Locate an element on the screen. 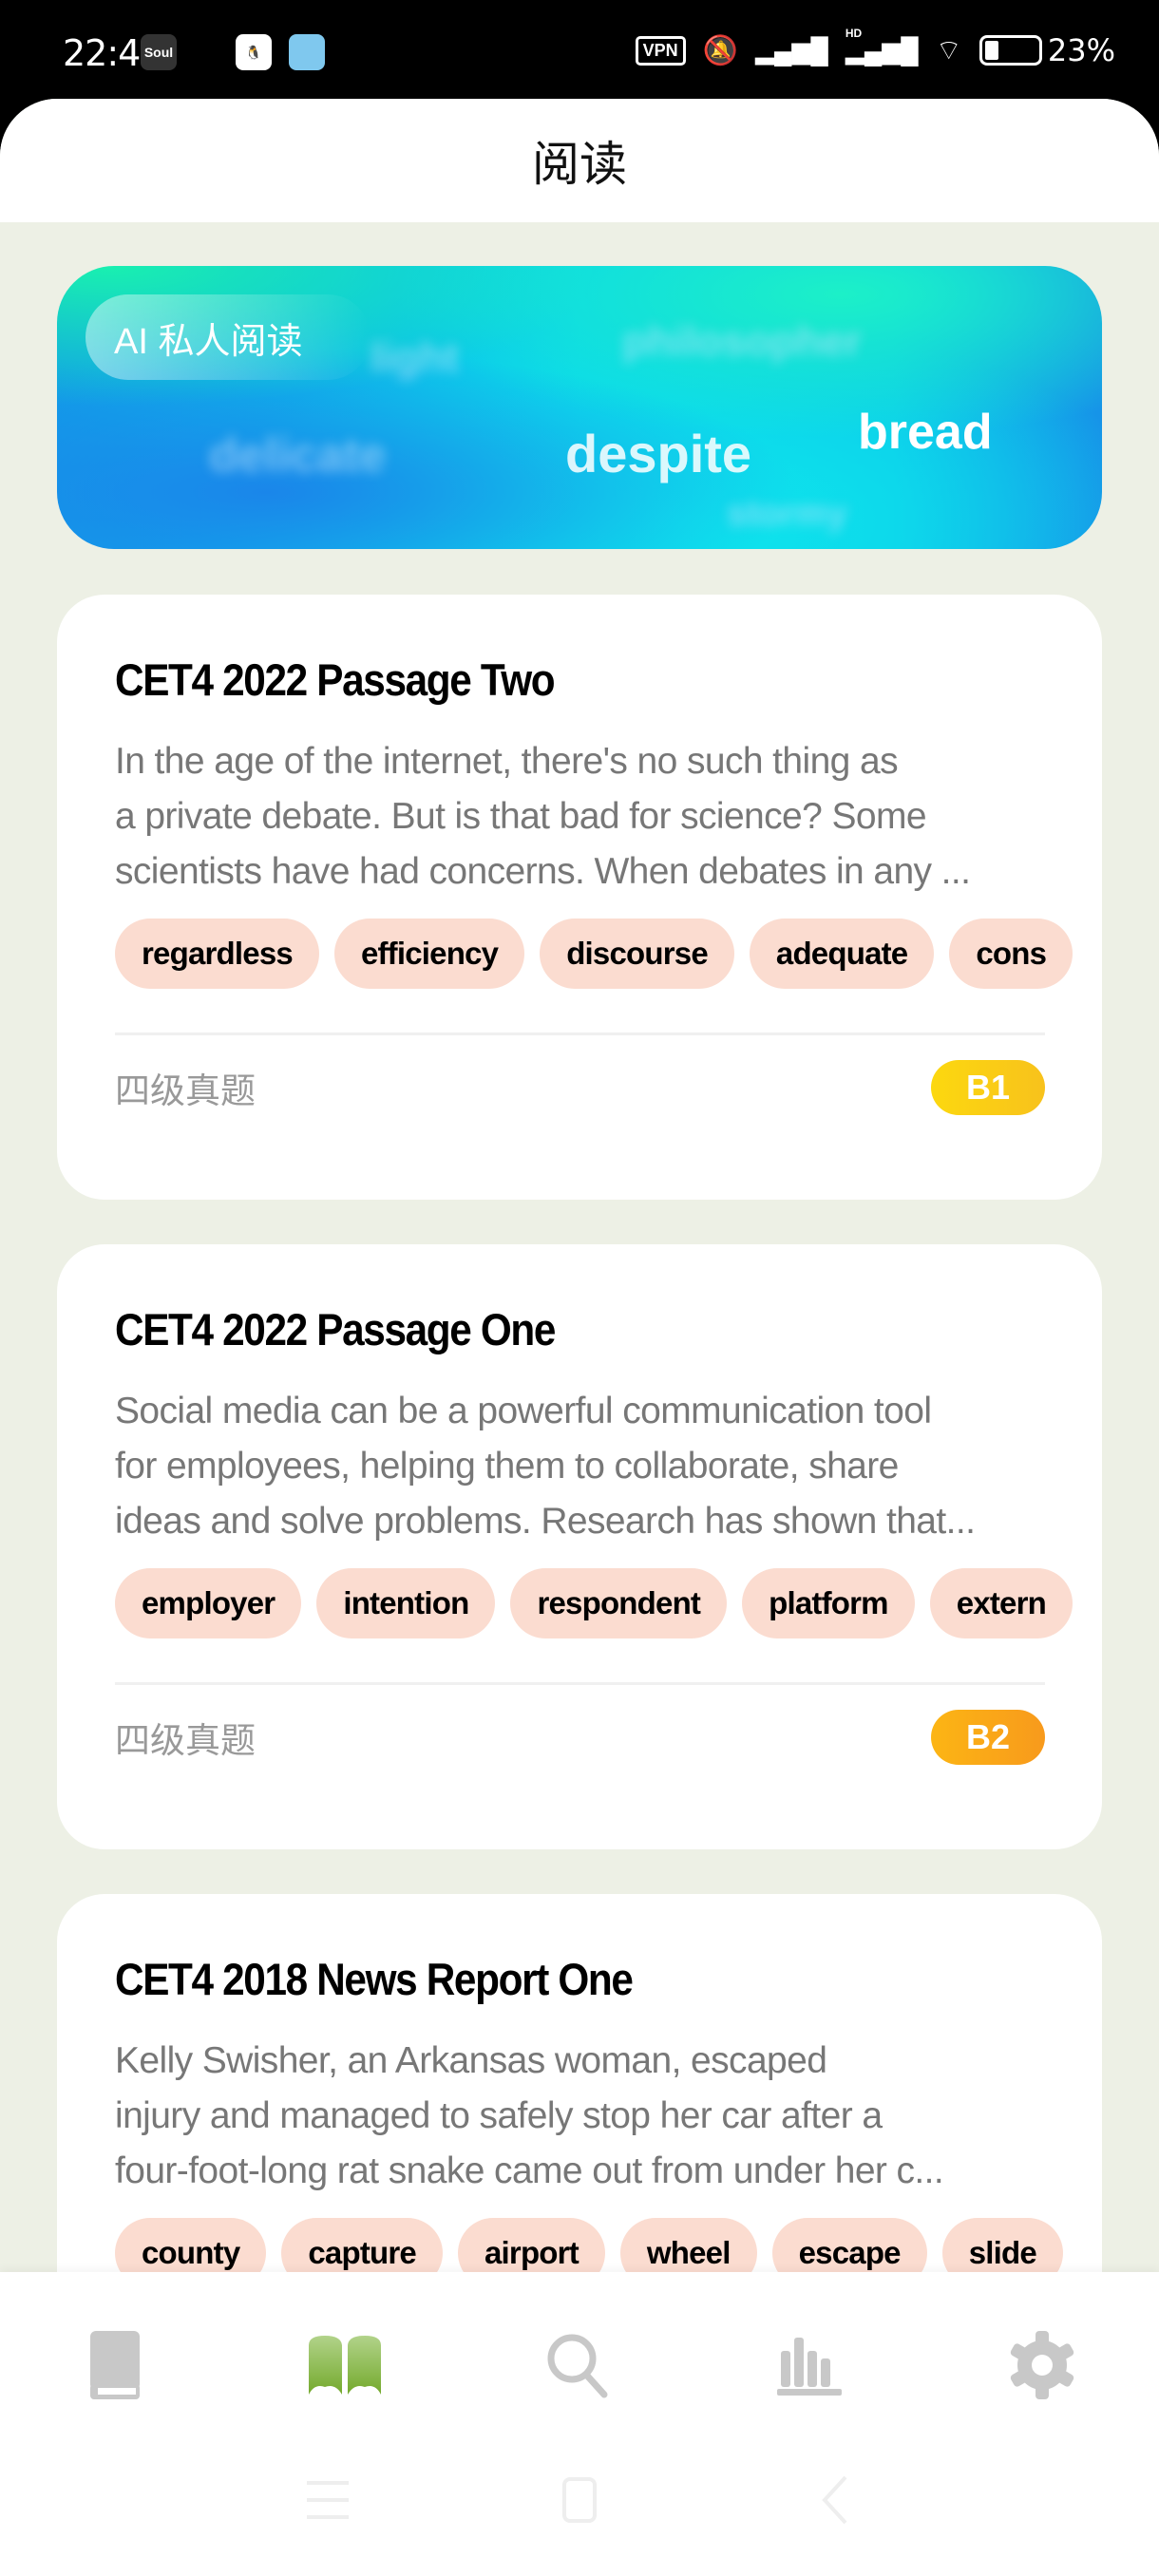 This screenshot has height=2576, width=1159. open-book-icon is located at coordinates (345, 2365).